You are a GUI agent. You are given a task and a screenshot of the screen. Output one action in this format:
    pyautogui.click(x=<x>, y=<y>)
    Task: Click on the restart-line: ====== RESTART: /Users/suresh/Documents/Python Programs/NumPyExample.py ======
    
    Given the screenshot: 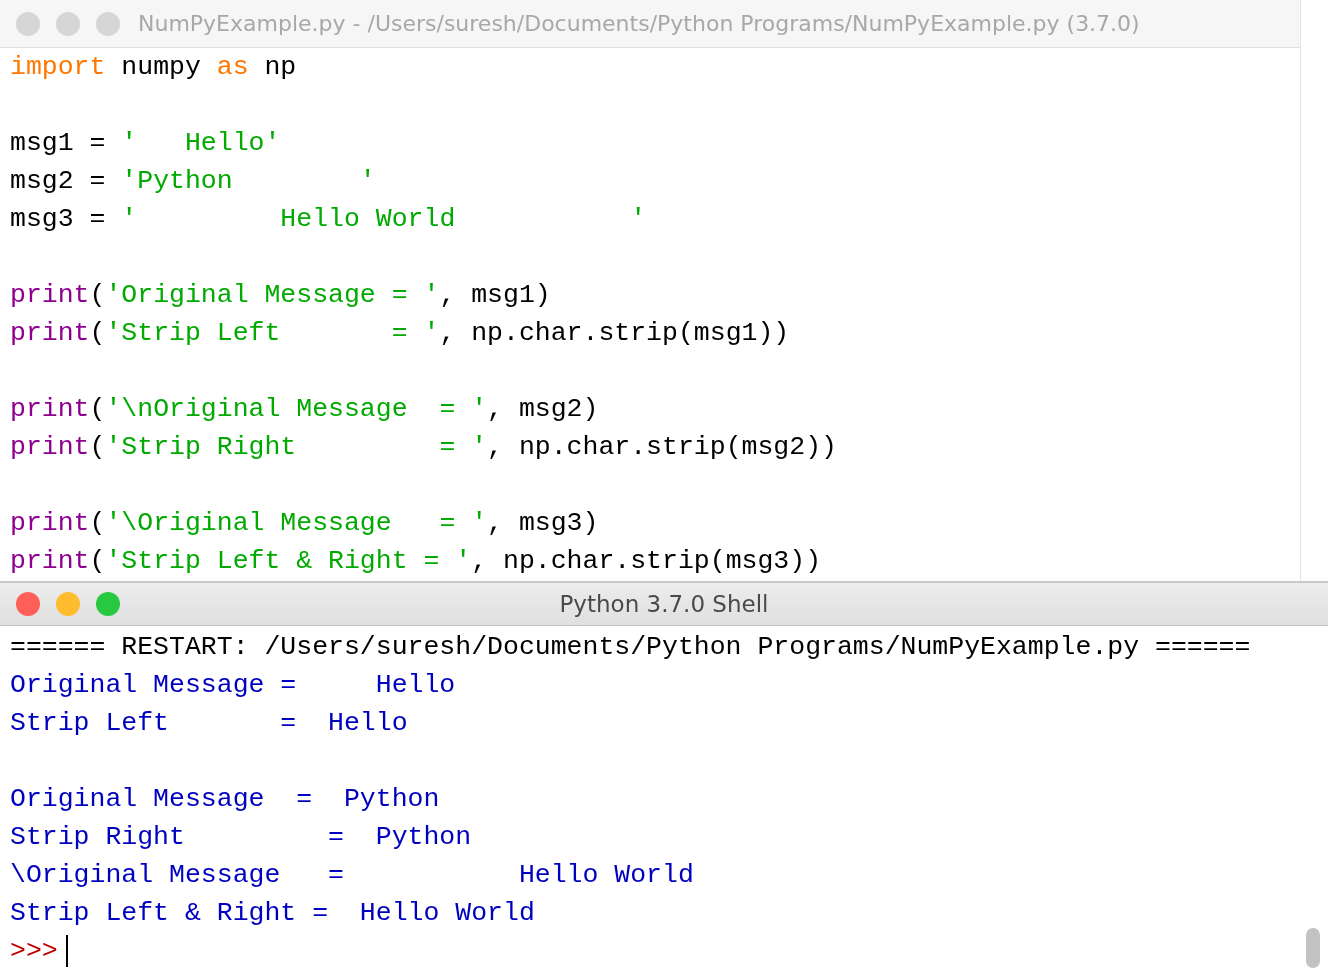 What is the action you would take?
    pyautogui.click(x=630, y=647)
    